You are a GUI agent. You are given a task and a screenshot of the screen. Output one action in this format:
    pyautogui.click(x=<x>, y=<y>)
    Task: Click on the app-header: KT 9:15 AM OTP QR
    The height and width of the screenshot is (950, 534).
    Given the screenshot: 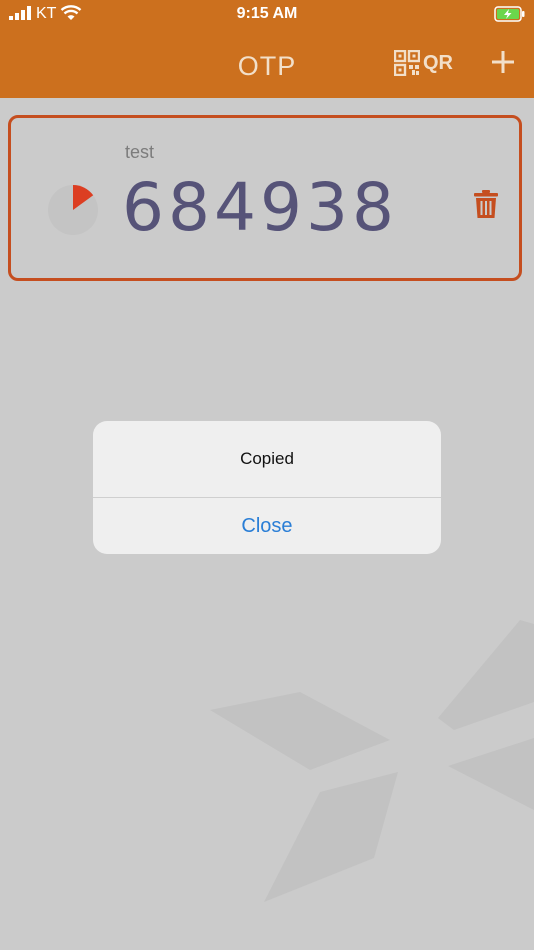 What is the action you would take?
    pyautogui.click(x=267, y=49)
    